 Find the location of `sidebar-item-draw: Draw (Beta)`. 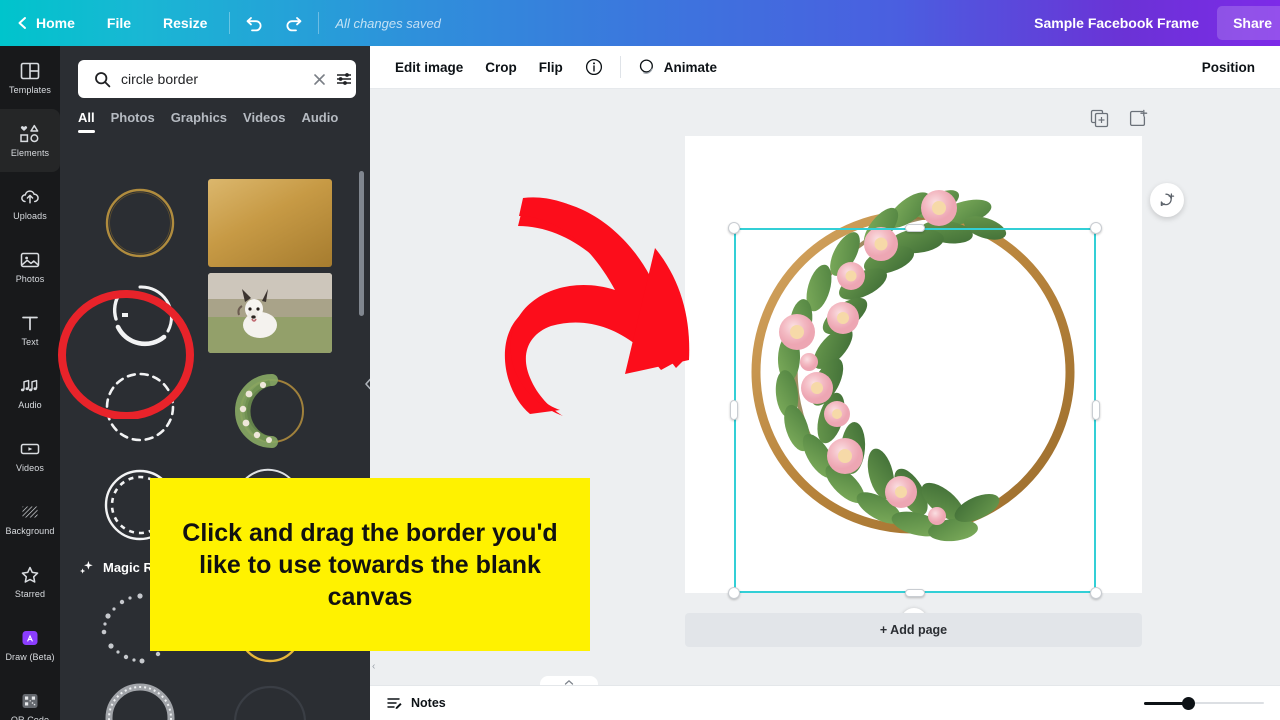

sidebar-item-draw: Draw (Beta) is located at coordinates (30, 644).